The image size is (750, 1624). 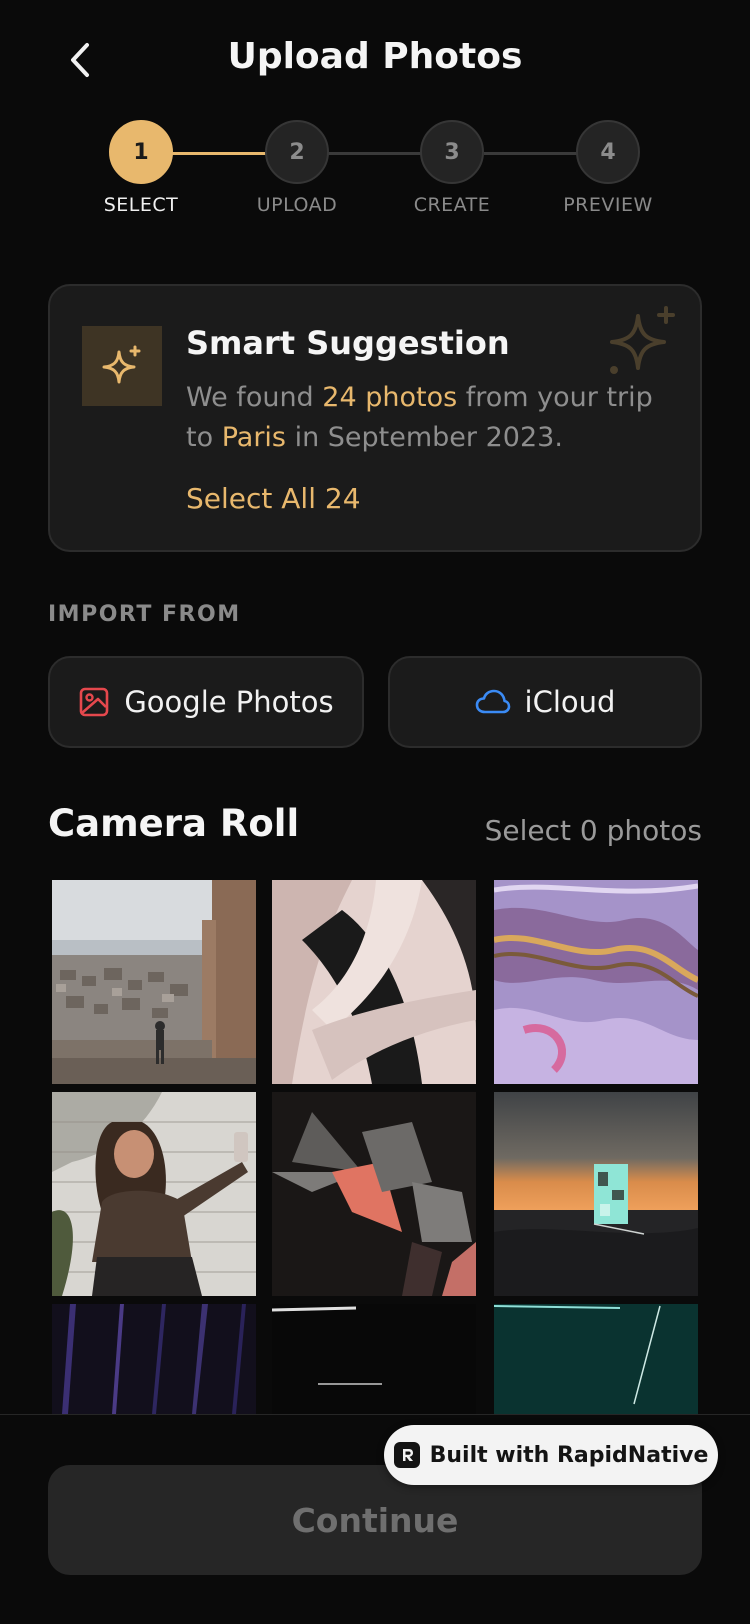 What do you see at coordinates (375, 175) in the screenshot?
I see `progress-stepper: 1 SELECT 2 UPLOAD 3 CREATE 4 PREVIEW` at bounding box center [375, 175].